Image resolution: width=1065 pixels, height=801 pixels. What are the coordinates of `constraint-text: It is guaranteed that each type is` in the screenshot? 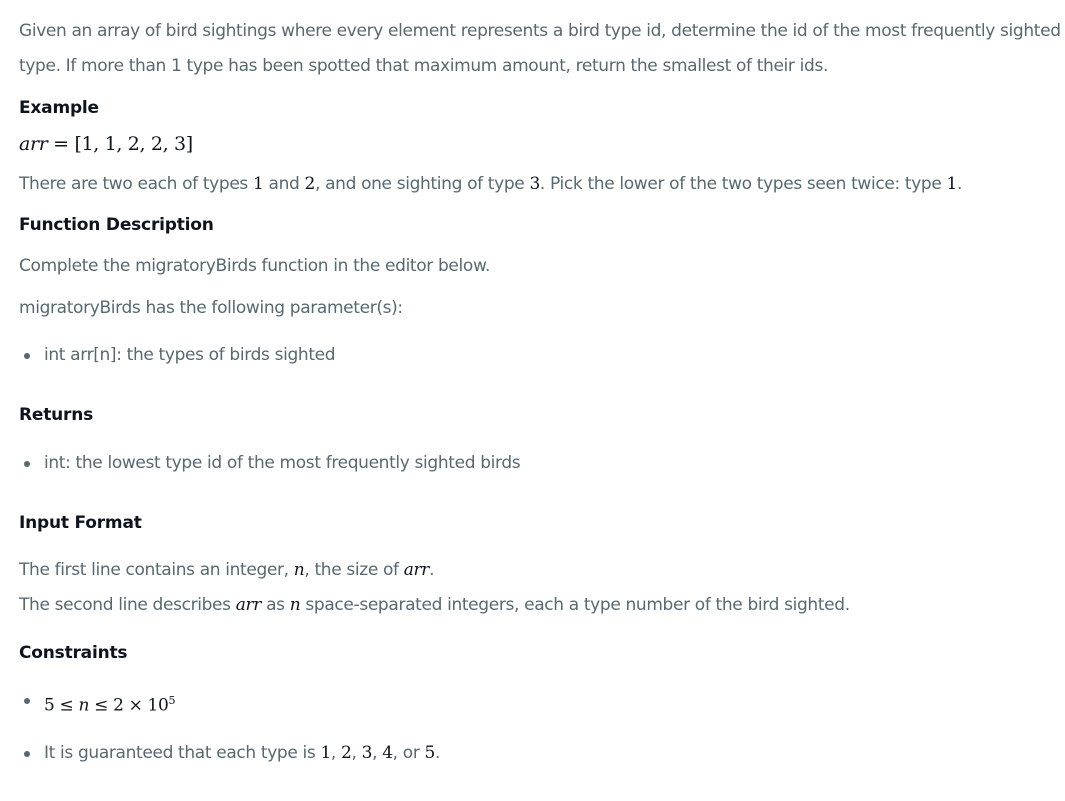 It's located at (182, 753).